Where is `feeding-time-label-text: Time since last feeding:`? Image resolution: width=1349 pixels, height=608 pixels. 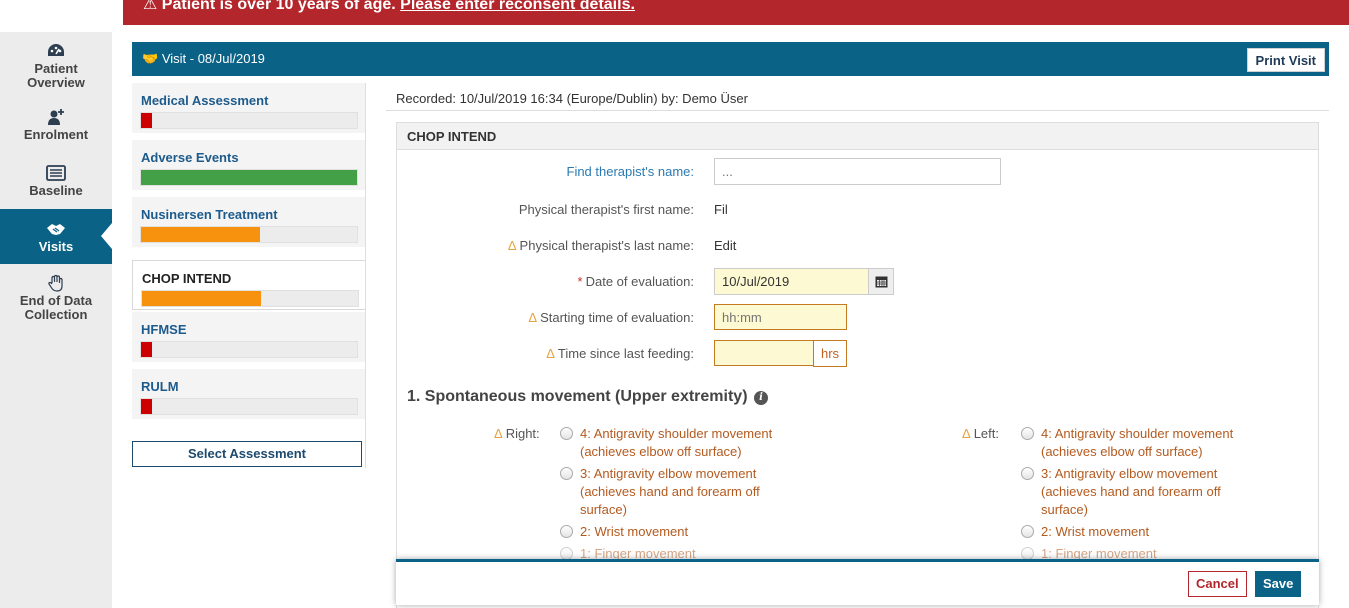
feeding-time-label-text: Time since last feeding: is located at coordinates (625, 353).